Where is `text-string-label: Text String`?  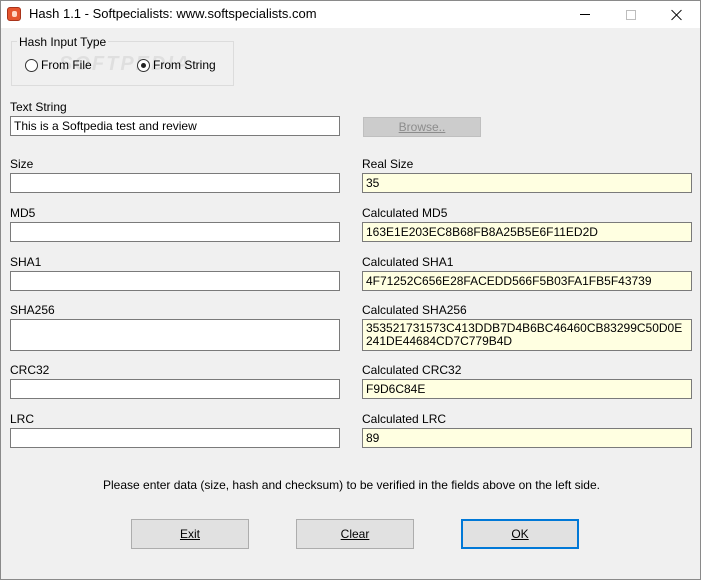 text-string-label: Text String is located at coordinates (38, 107).